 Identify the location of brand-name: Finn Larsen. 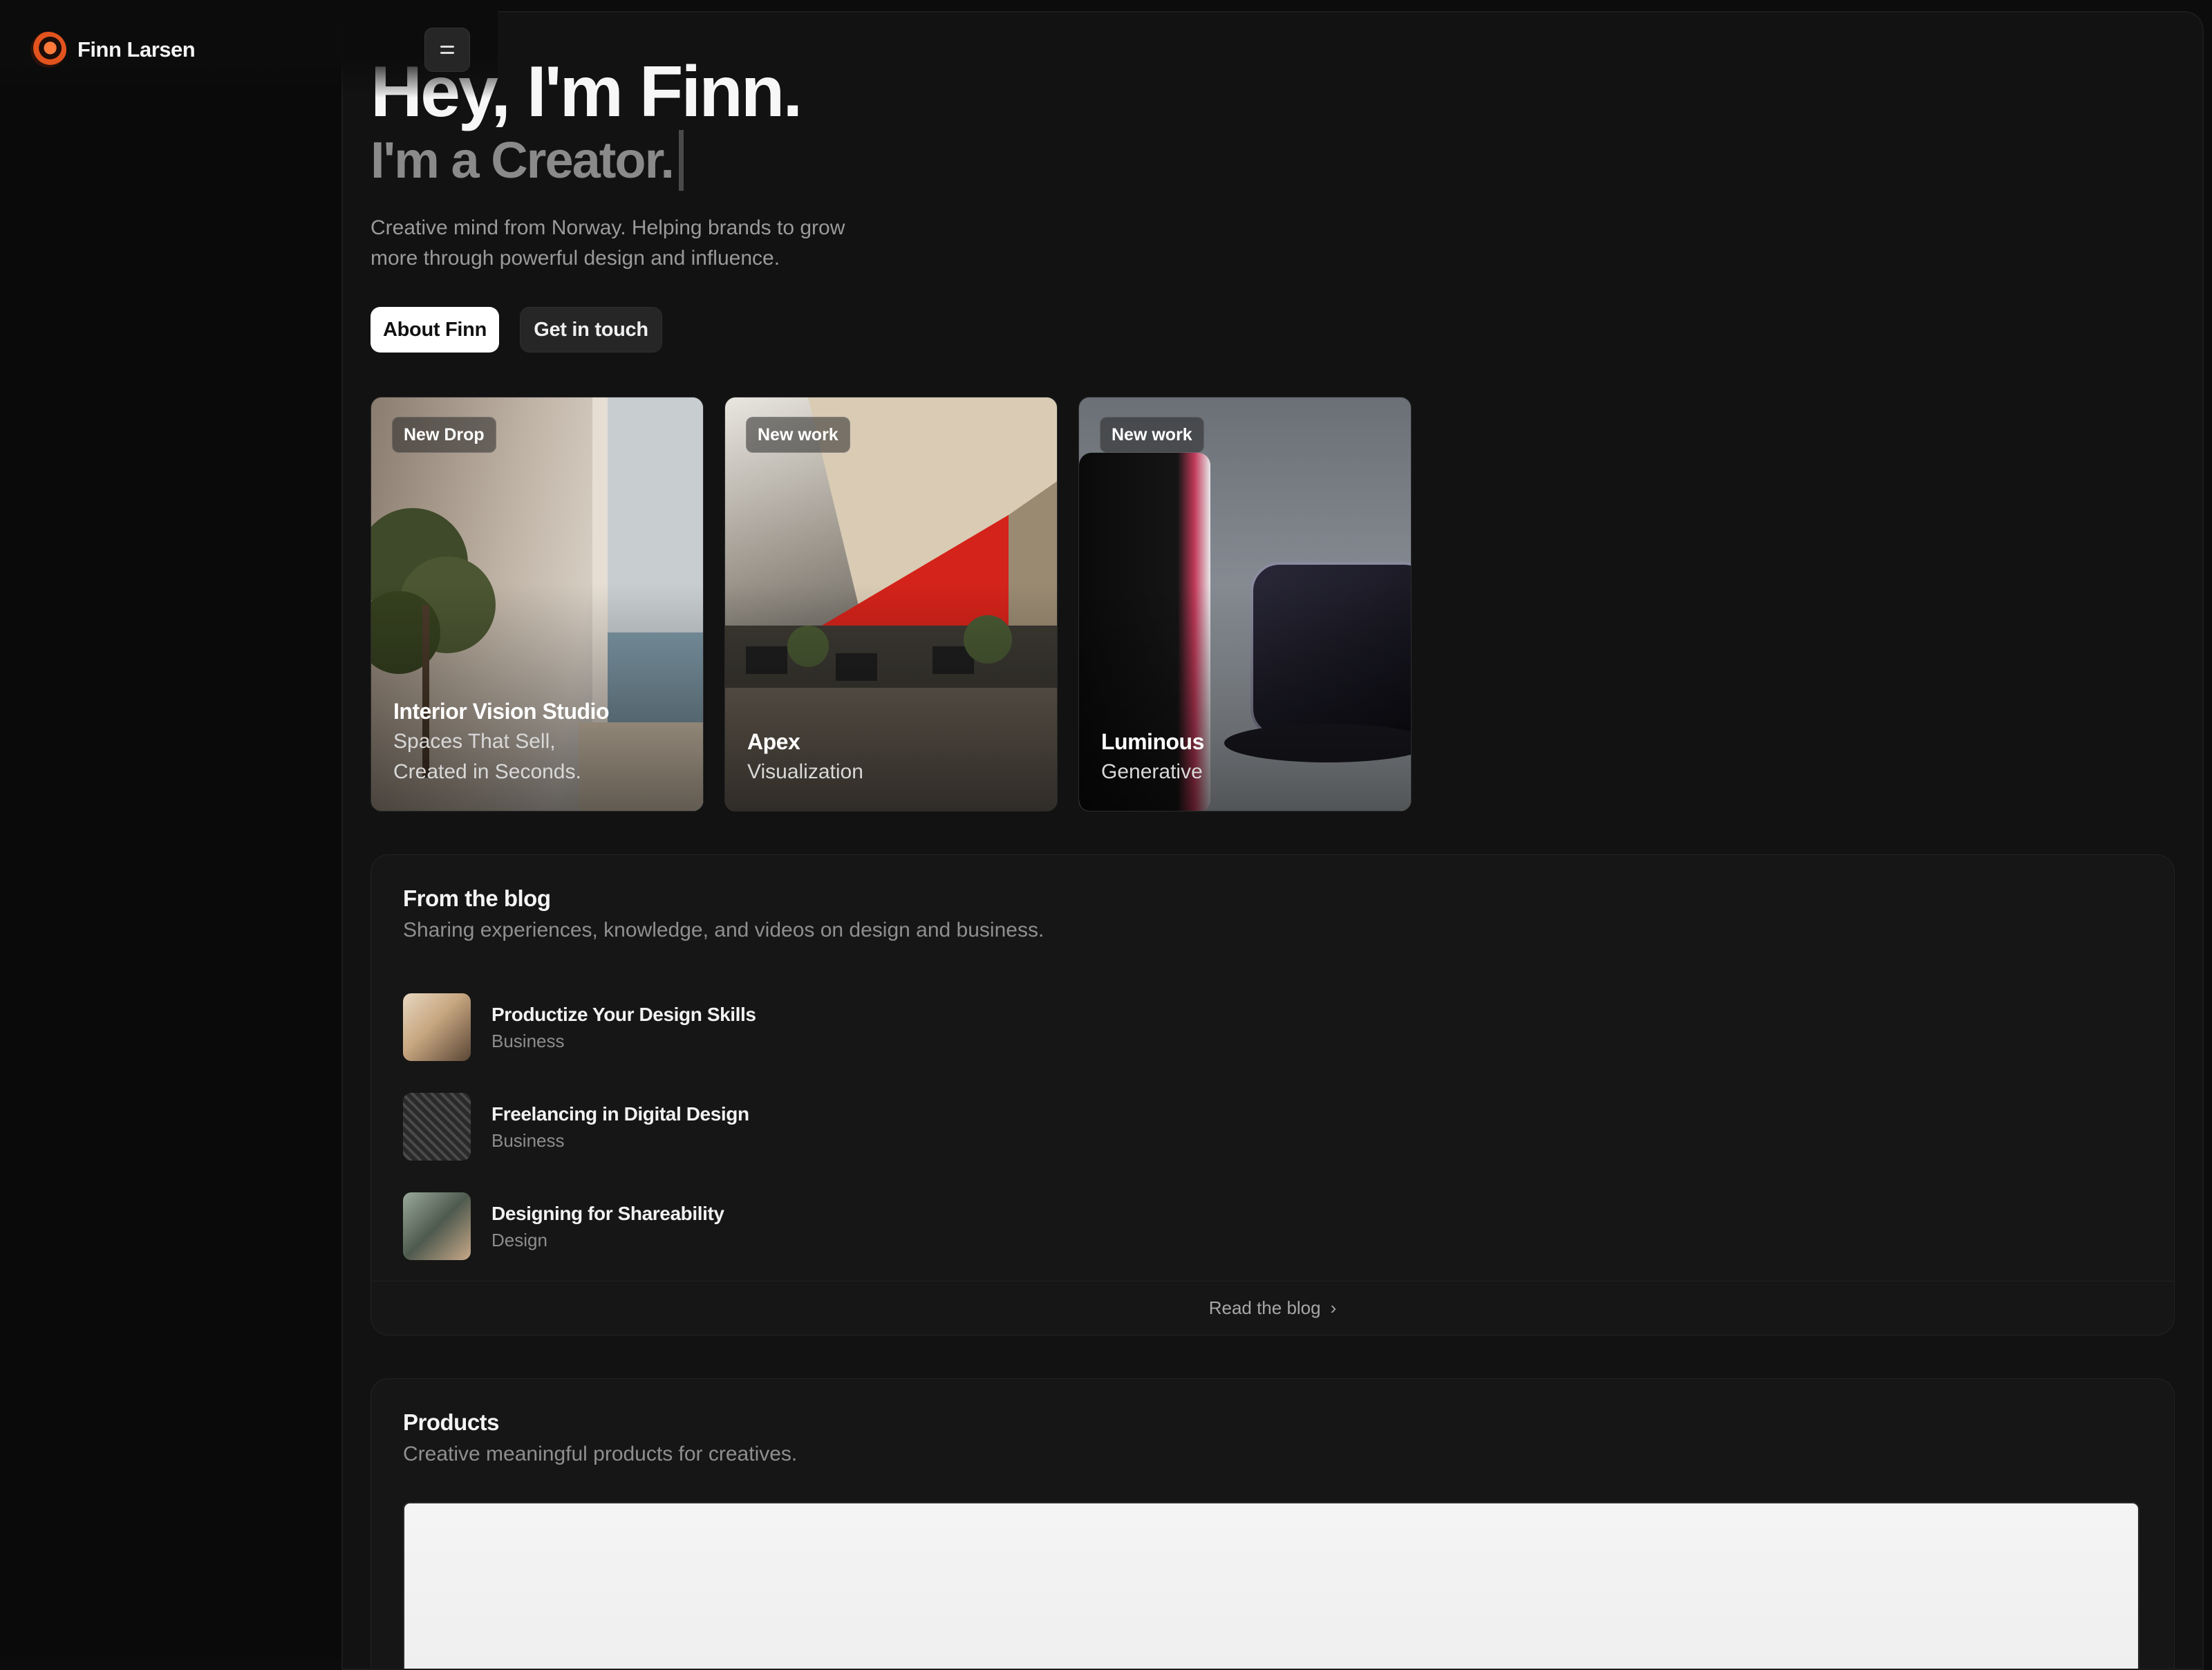
(136, 49).